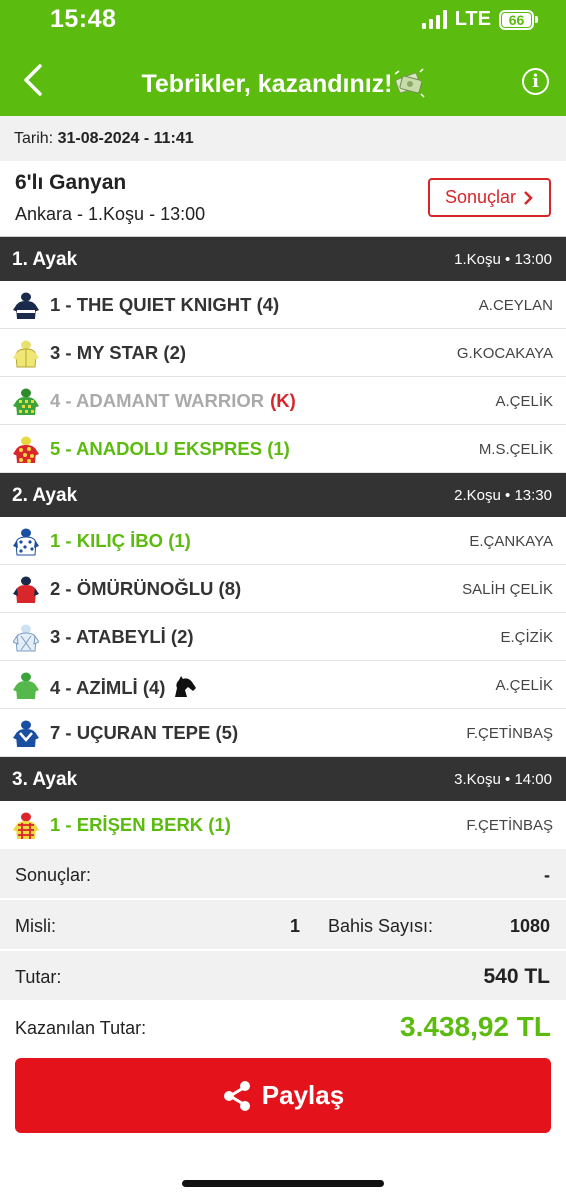  I want to click on jockey-name: A.CEYLAN, so click(515, 305).